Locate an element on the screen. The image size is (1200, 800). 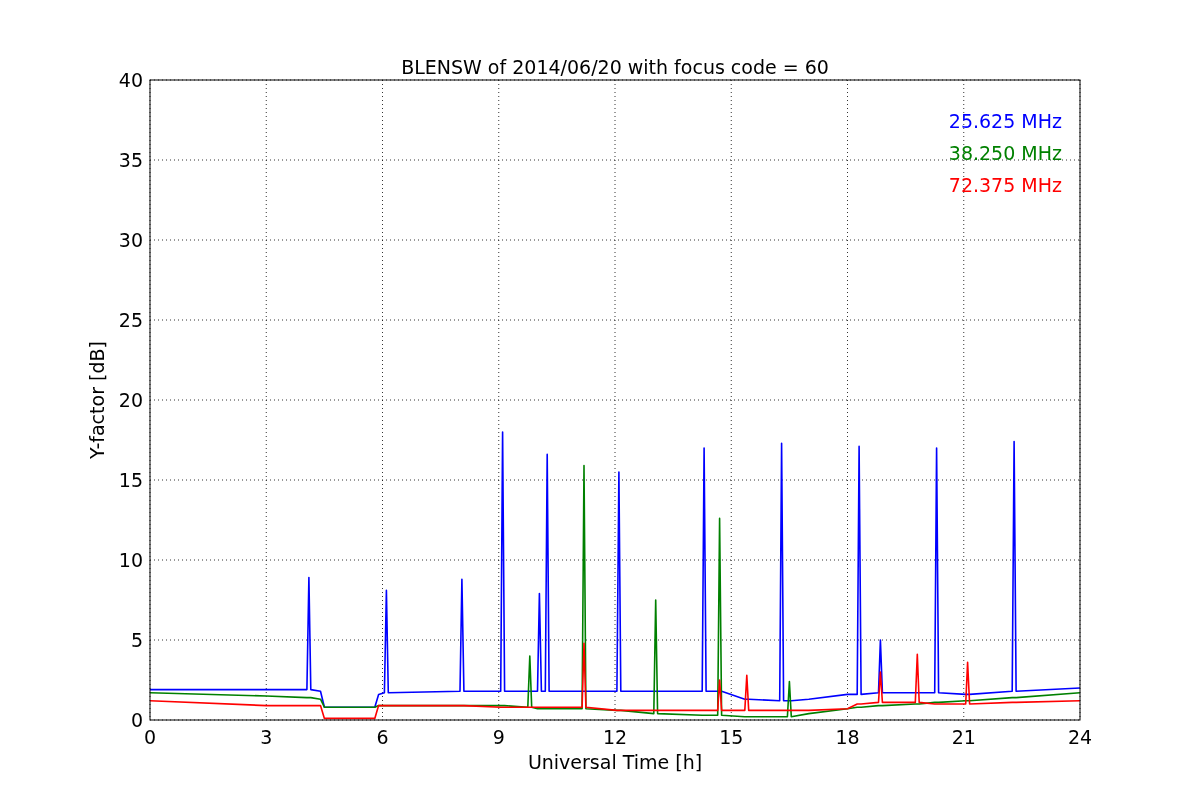
y-tick-label: 15 is located at coordinates (130, 480).